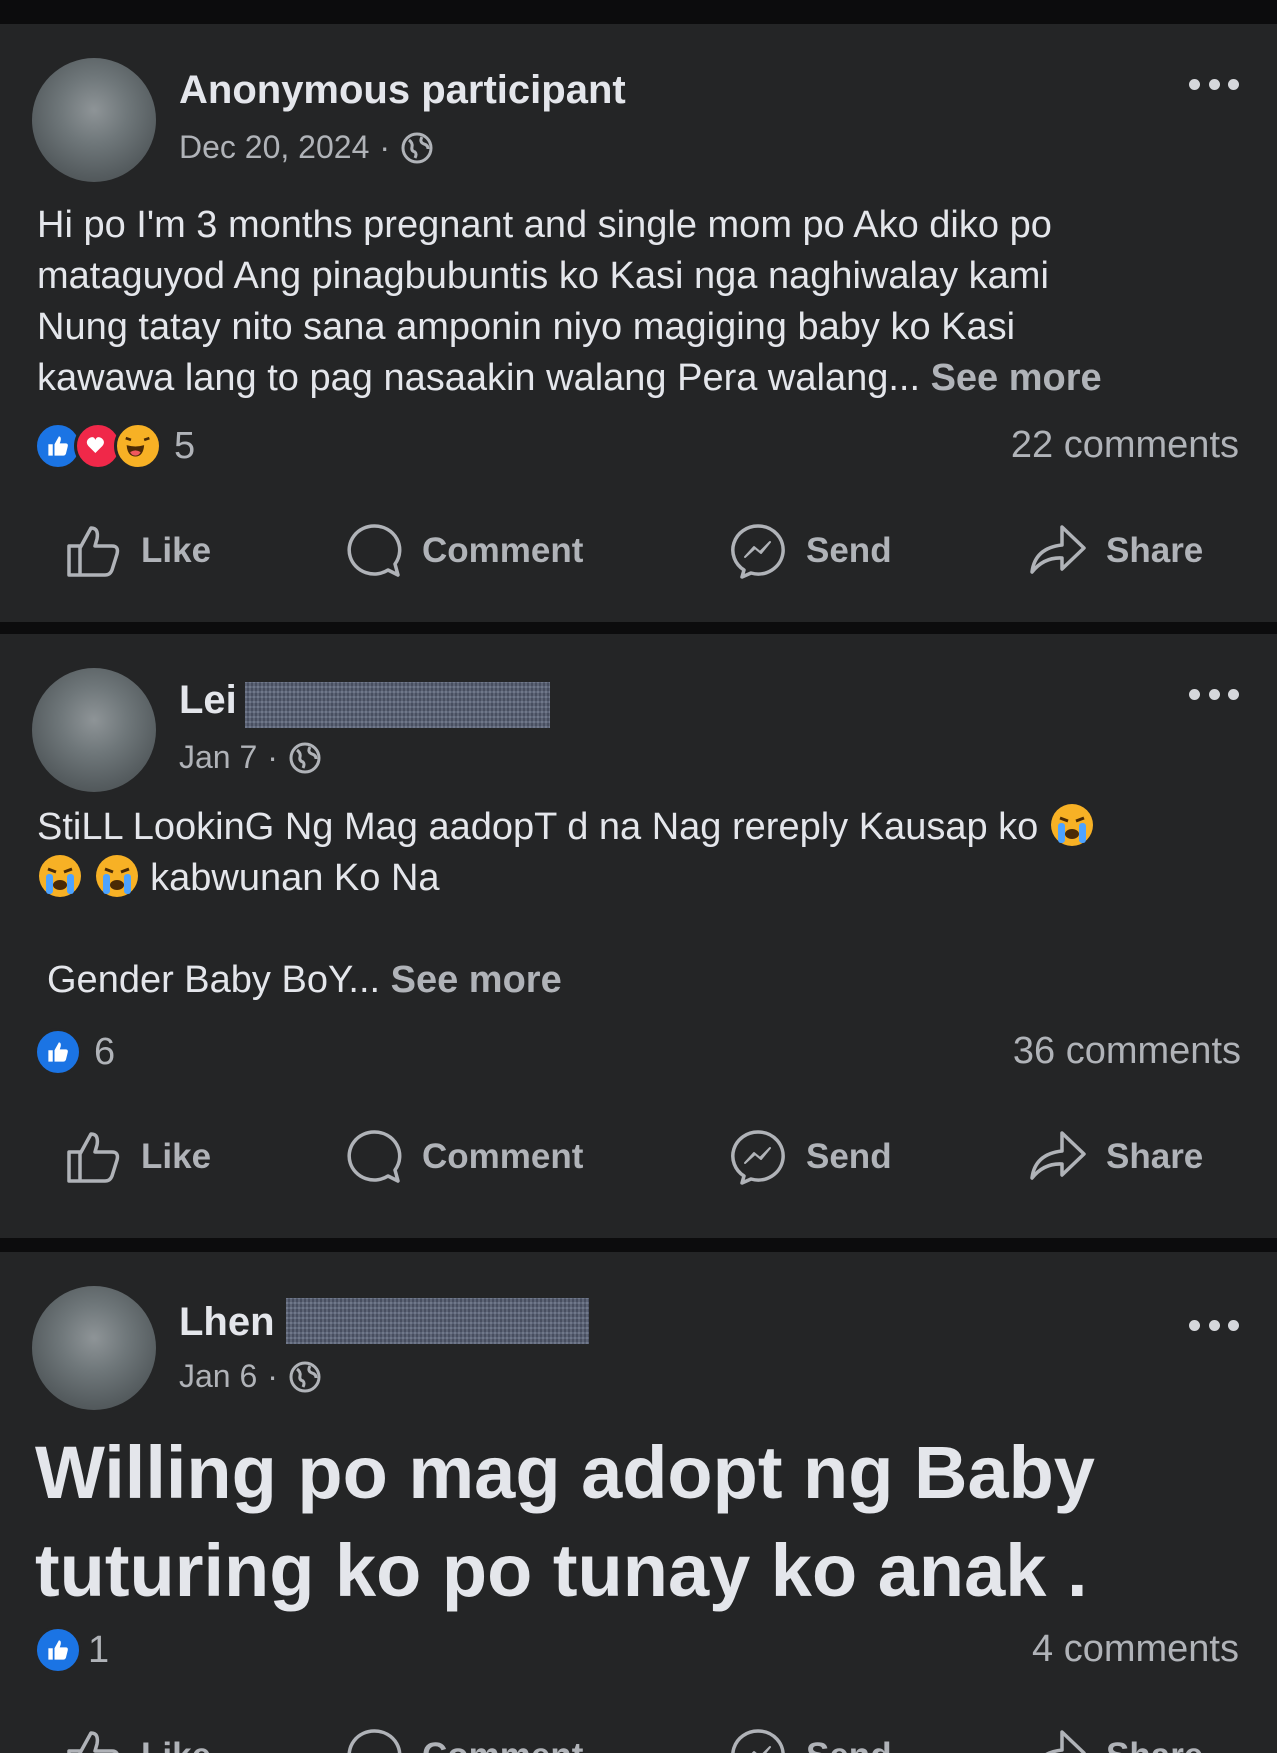  I want to click on post-meta: Jan 6 ·, so click(250, 1376).